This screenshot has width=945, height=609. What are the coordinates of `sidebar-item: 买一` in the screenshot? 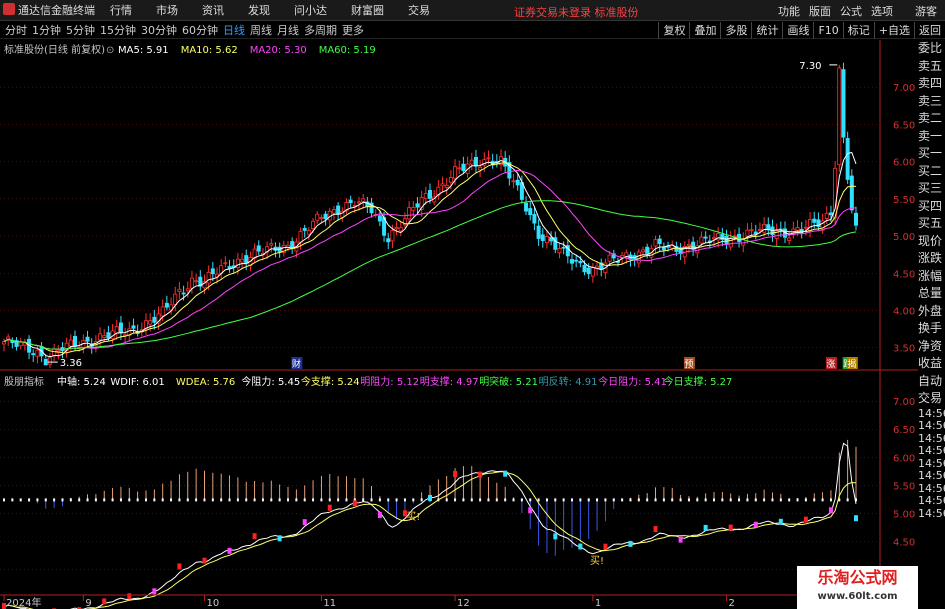 It's located at (931, 154).